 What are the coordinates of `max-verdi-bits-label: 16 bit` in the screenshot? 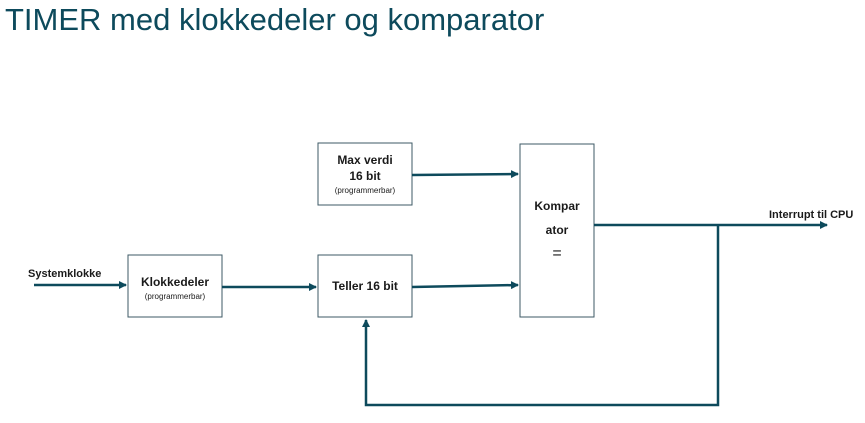 It's located at (364, 176).